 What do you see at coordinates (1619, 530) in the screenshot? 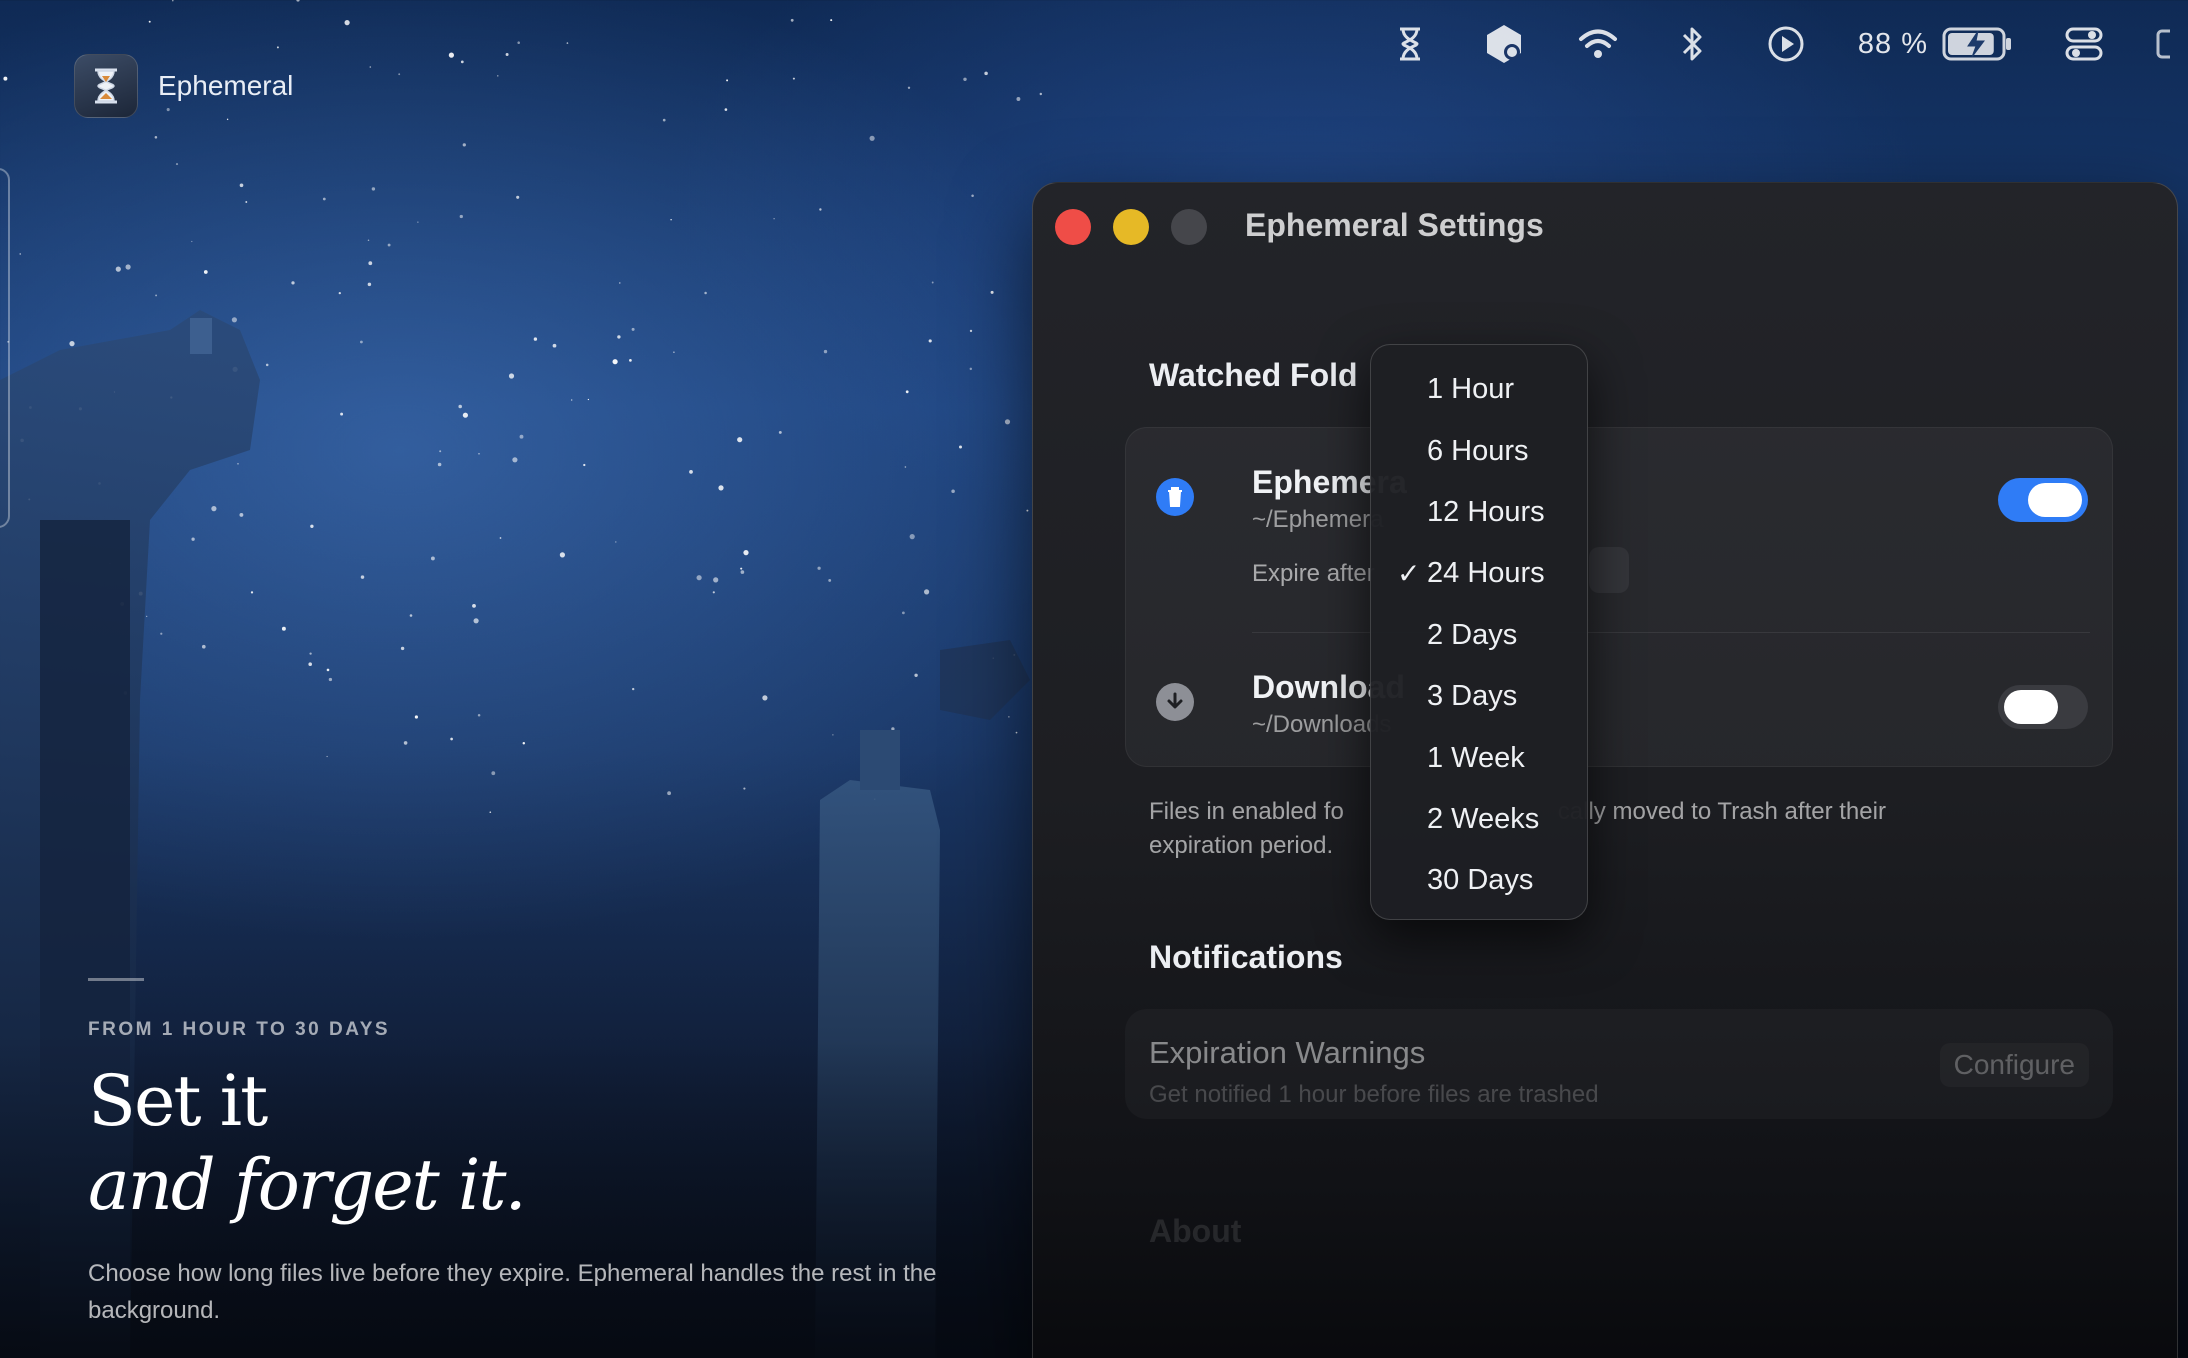
I see `folder-row-ephemeral: Ephemera ~/Ephemera Expire after` at bounding box center [1619, 530].